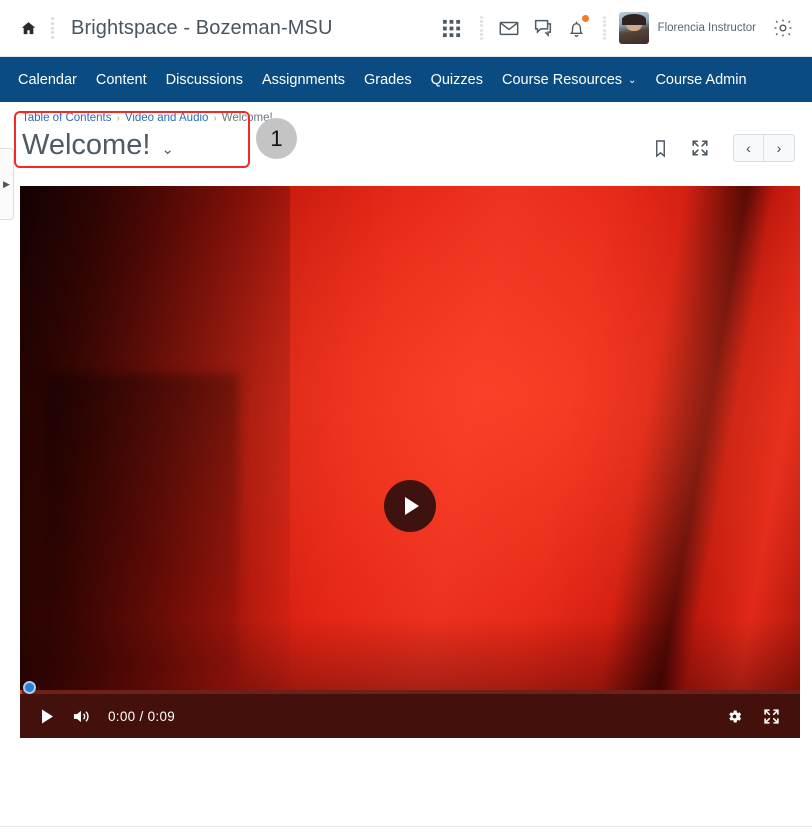 The height and width of the screenshot is (832, 812). Describe the element at coordinates (543, 28) in the screenshot. I see `chat-bubble-icon` at that location.